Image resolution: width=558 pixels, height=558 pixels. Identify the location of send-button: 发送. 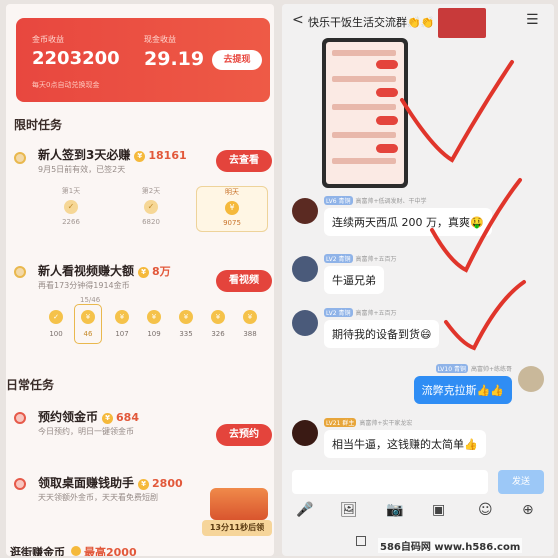
(521, 482).